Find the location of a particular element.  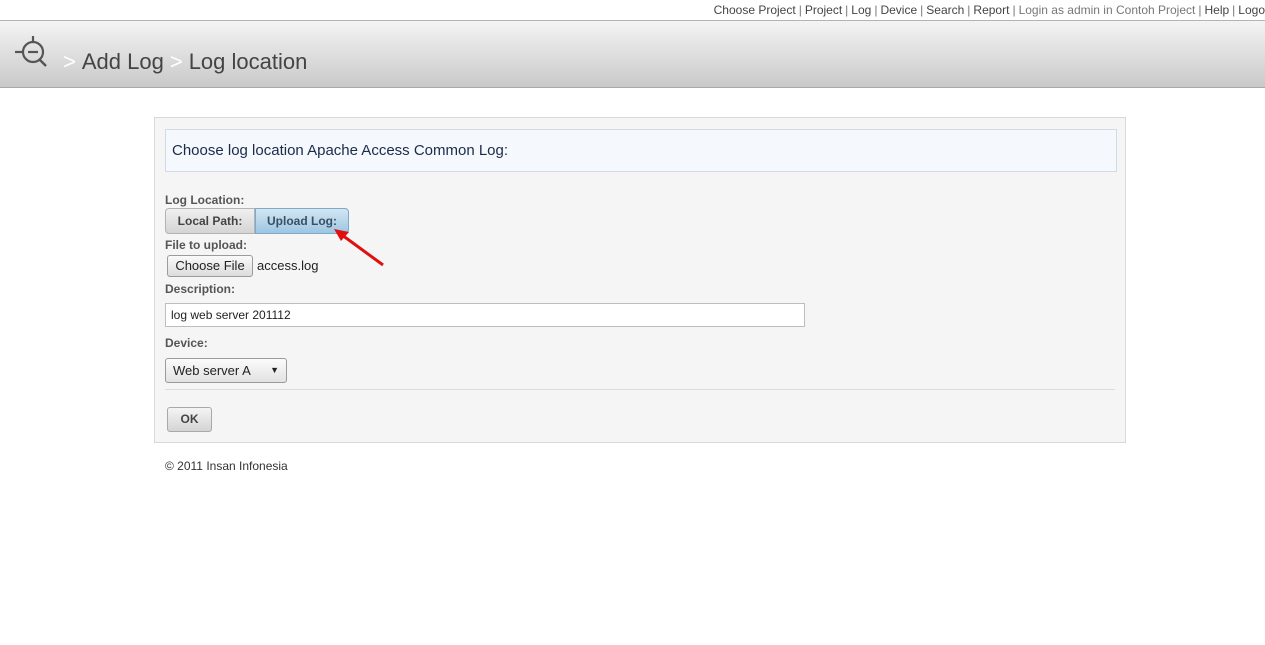

file-upload-label: File to upload: is located at coordinates (206, 245).